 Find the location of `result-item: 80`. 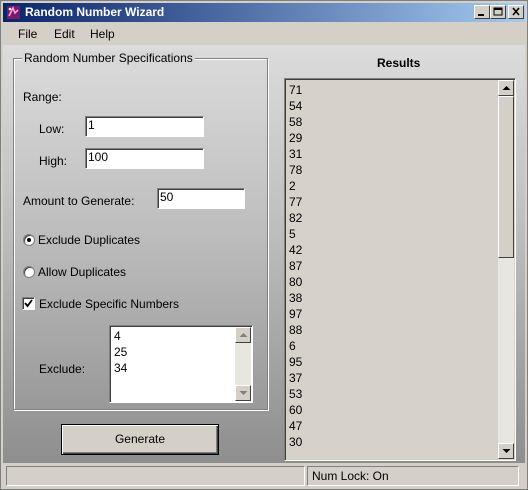

result-item: 80 is located at coordinates (400, 282).